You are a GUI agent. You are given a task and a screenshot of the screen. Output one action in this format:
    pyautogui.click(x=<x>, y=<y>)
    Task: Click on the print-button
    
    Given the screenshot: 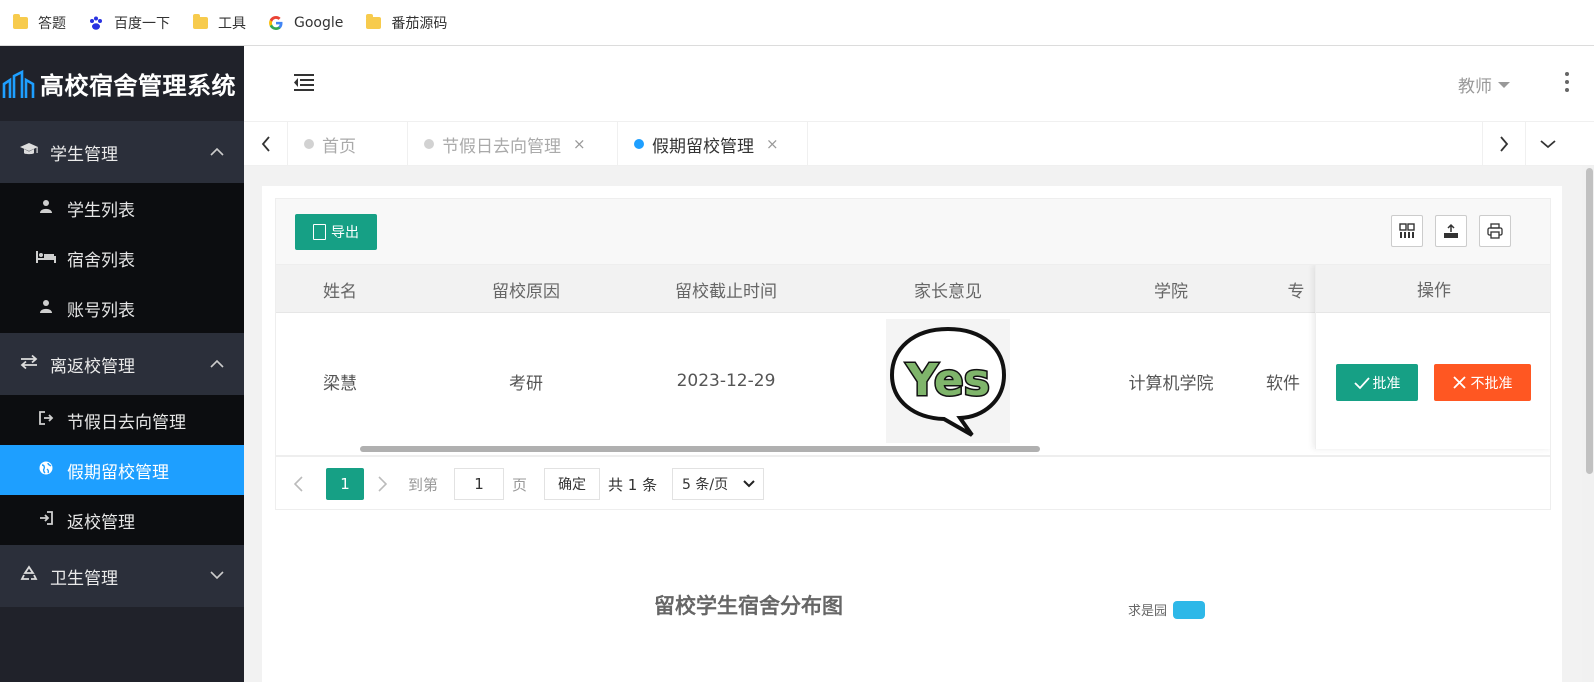 What is the action you would take?
    pyautogui.click(x=1495, y=231)
    